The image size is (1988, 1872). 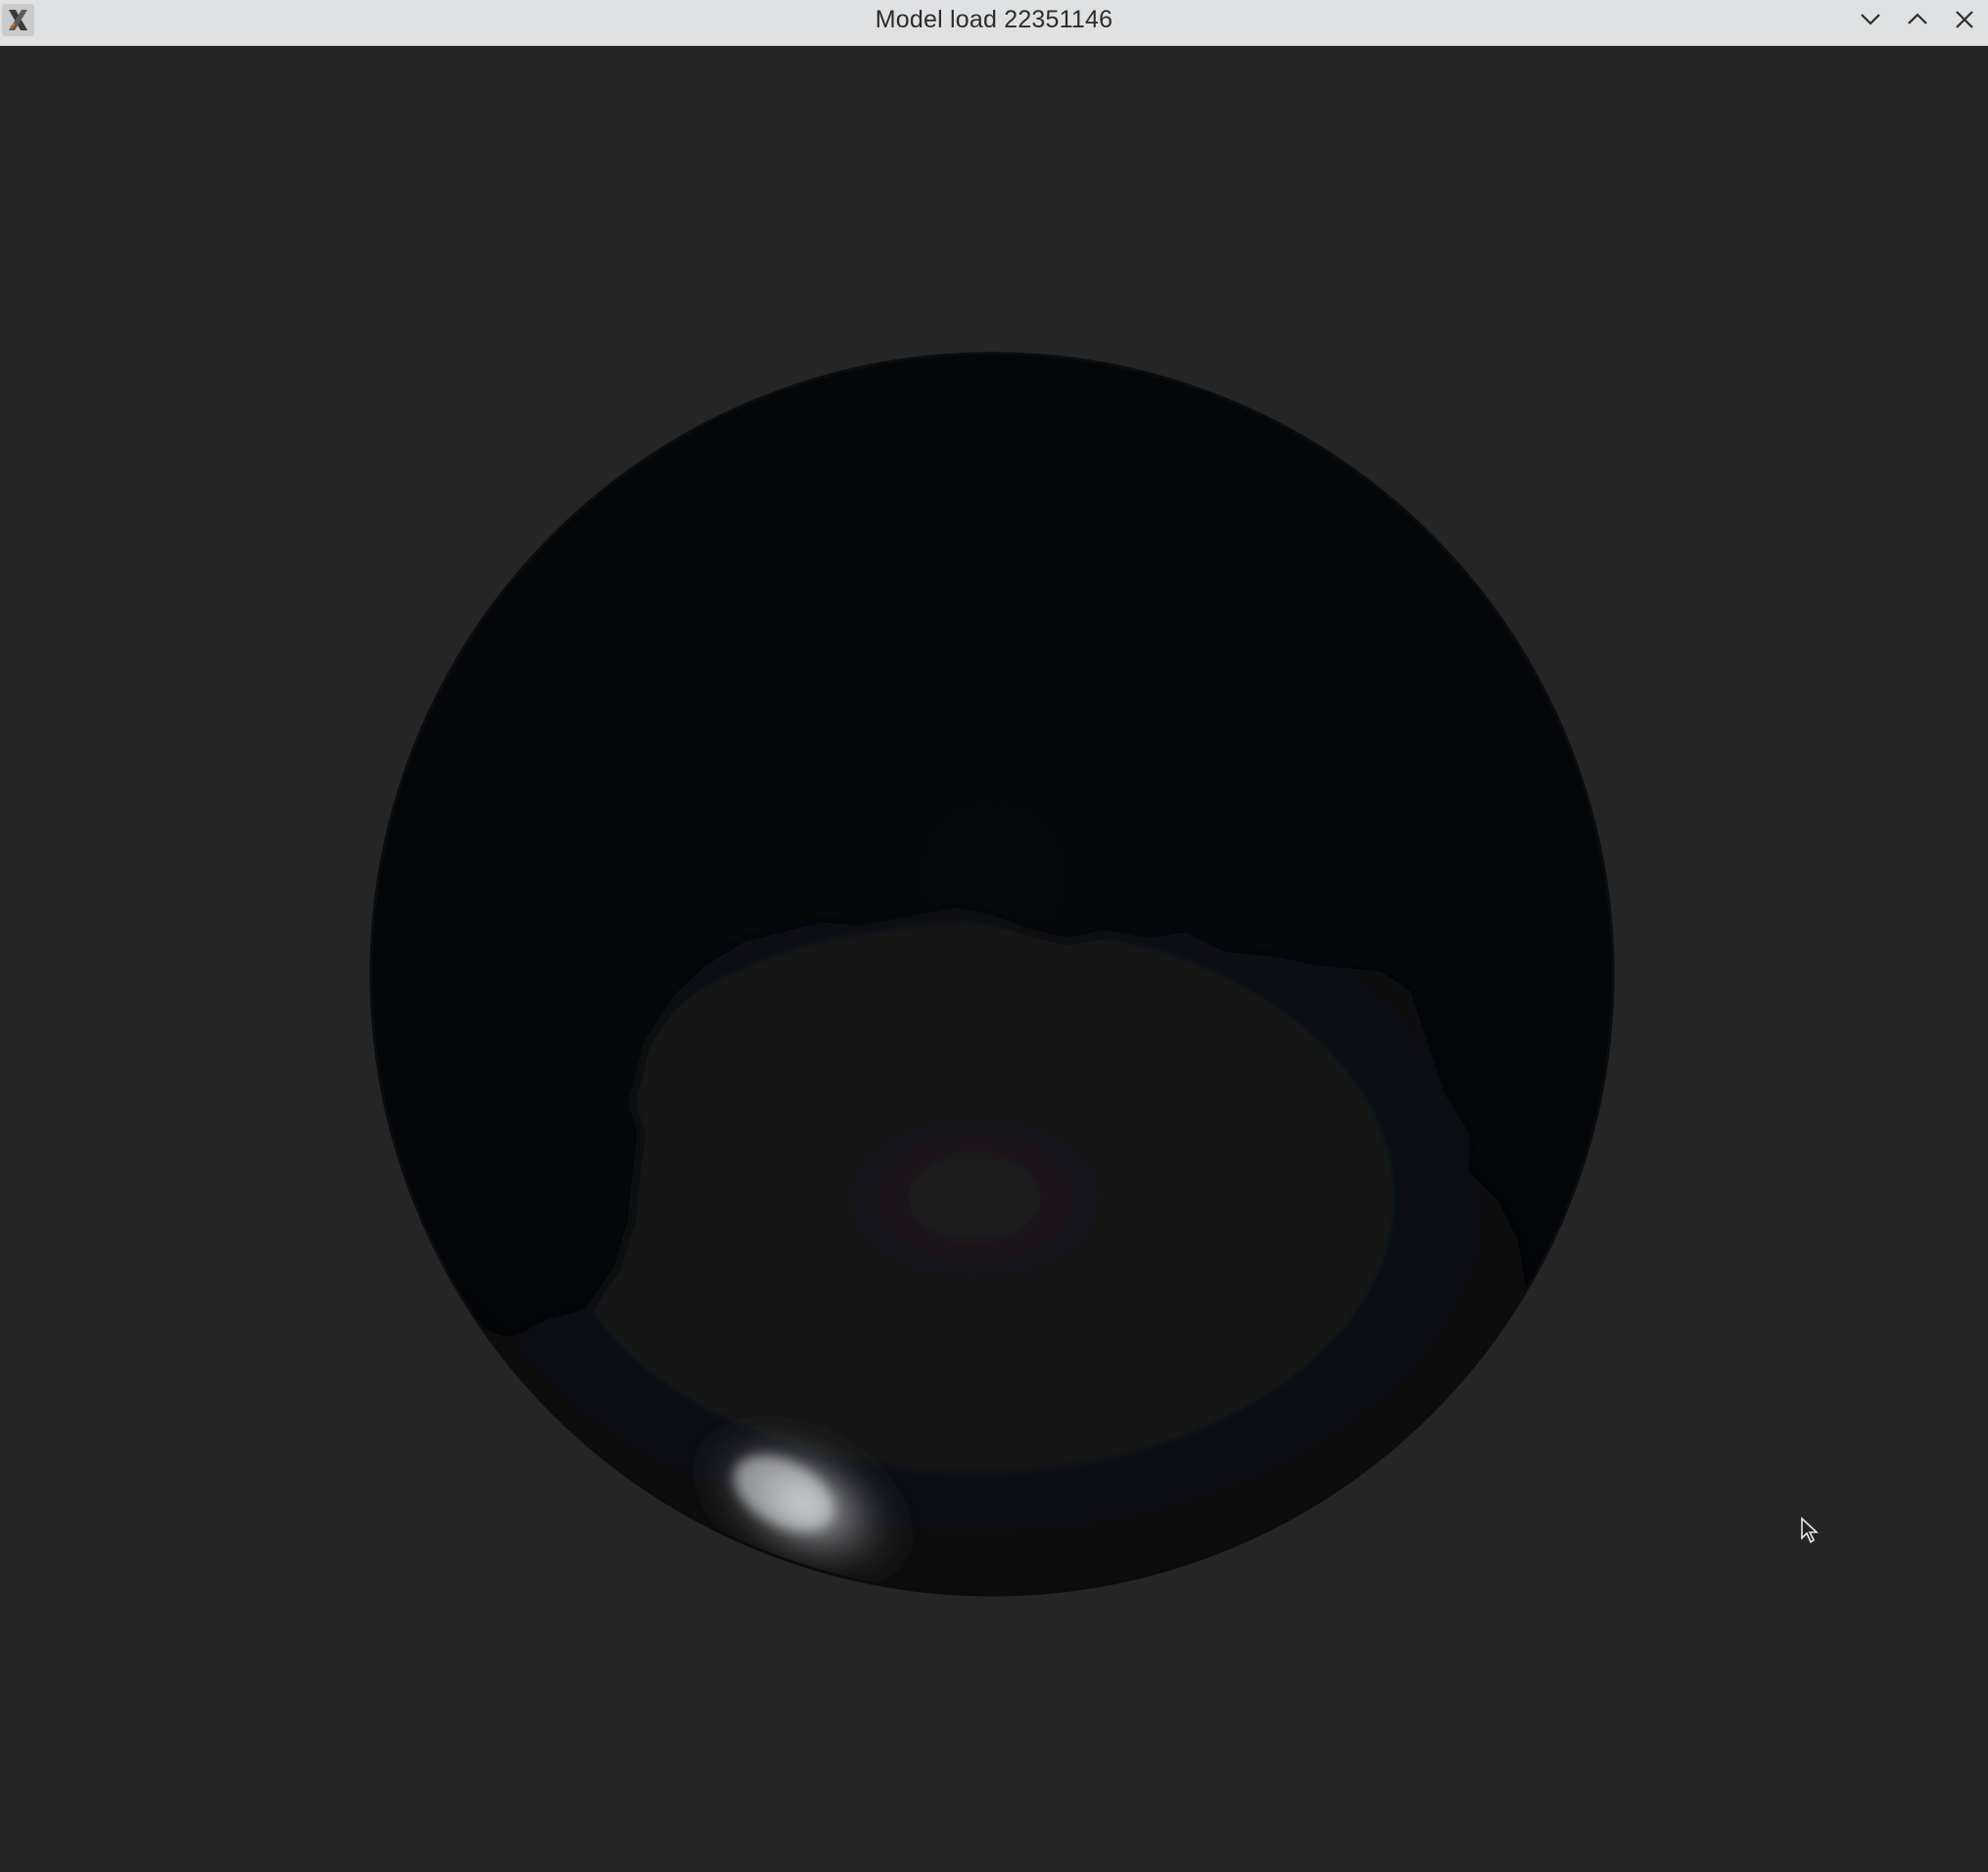 I want to click on chevron-up-icon, so click(x=1917, y=18).